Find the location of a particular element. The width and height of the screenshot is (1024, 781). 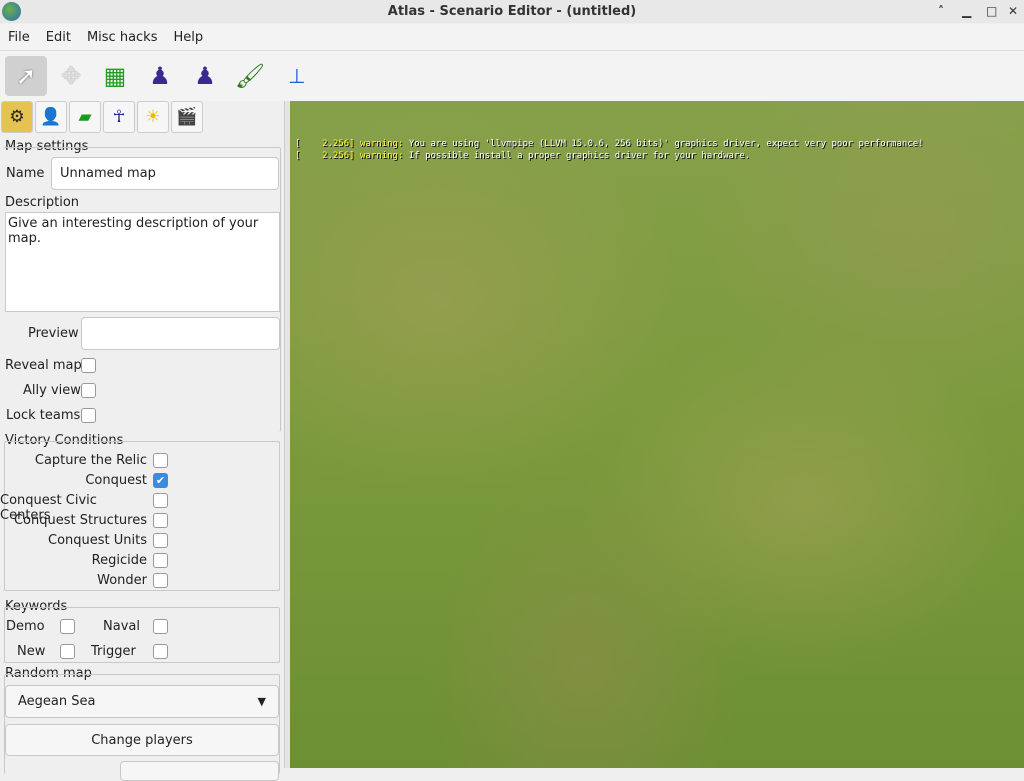

window-title: Atlas - Scenario Editor - (untitled) is located at coordinates (512, 11).